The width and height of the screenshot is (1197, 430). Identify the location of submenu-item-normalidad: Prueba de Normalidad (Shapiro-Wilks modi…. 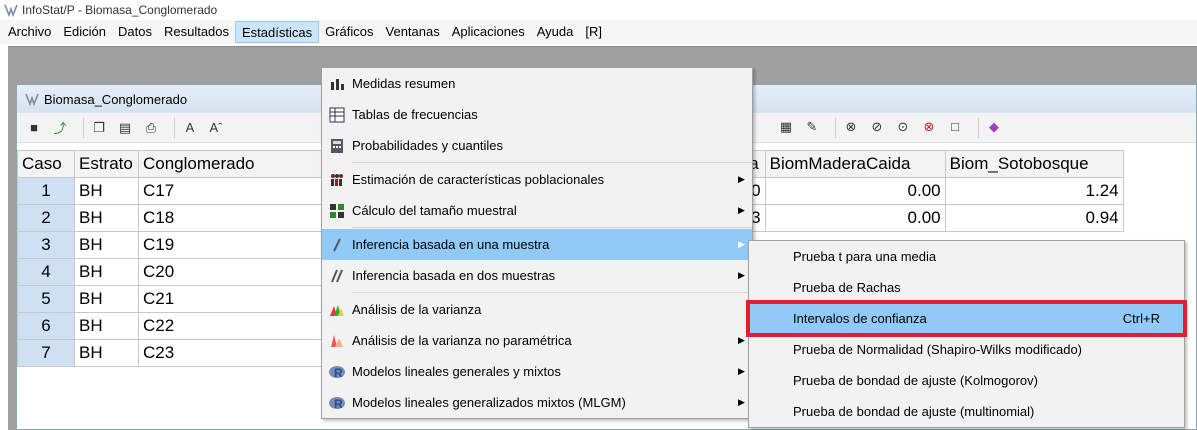
(966, 349).